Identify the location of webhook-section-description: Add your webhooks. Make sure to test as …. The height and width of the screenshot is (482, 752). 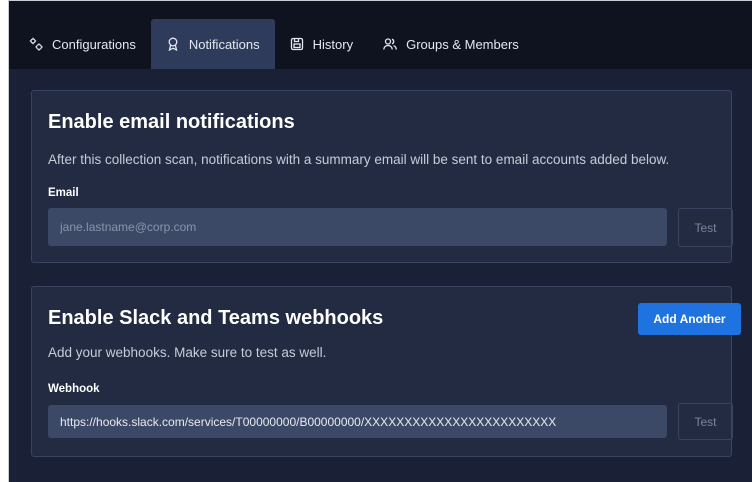
(187, 352).